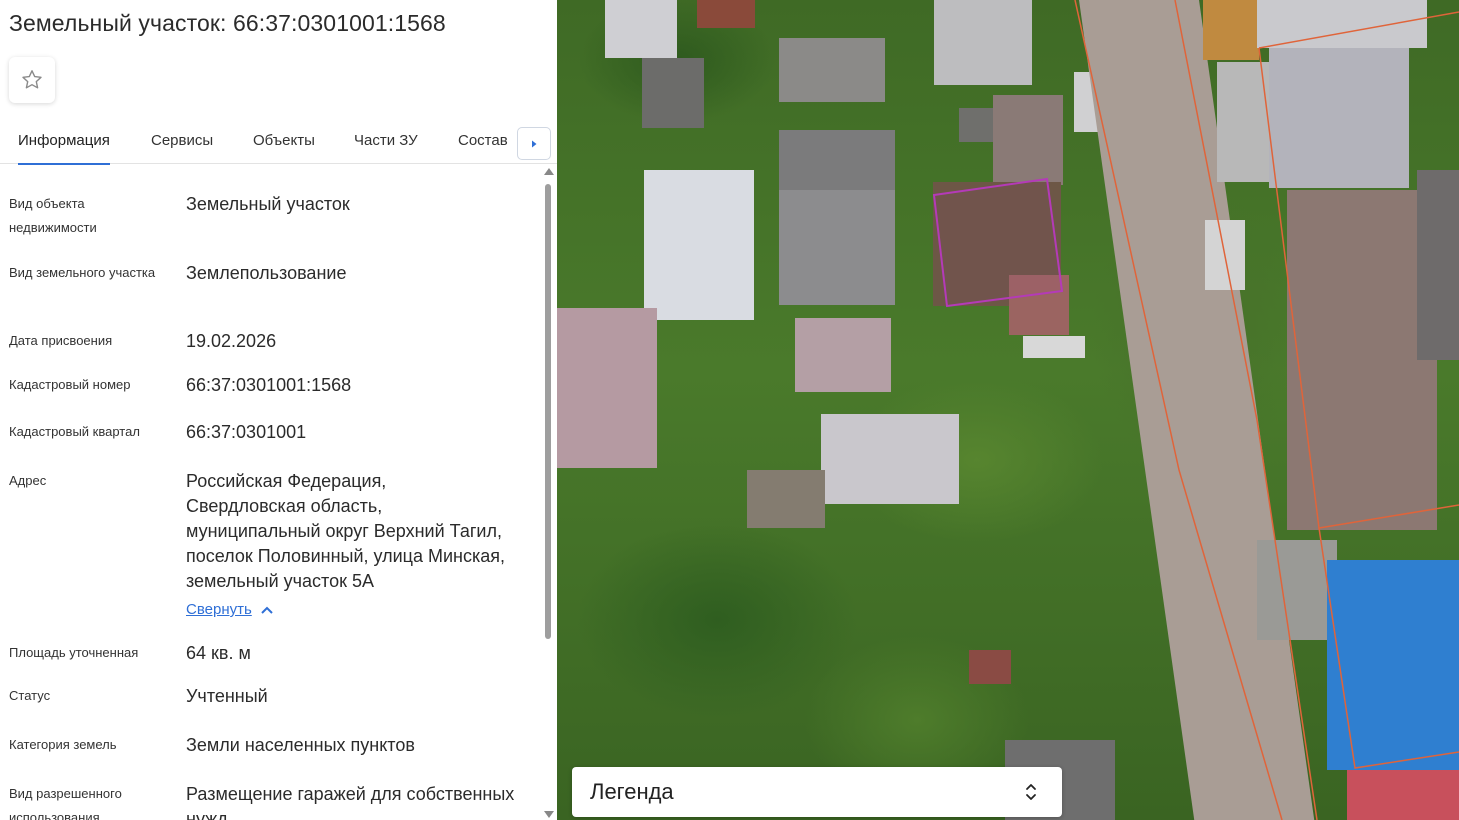  I want to click on row-value: 66:37:0301001, so click(246, 432).